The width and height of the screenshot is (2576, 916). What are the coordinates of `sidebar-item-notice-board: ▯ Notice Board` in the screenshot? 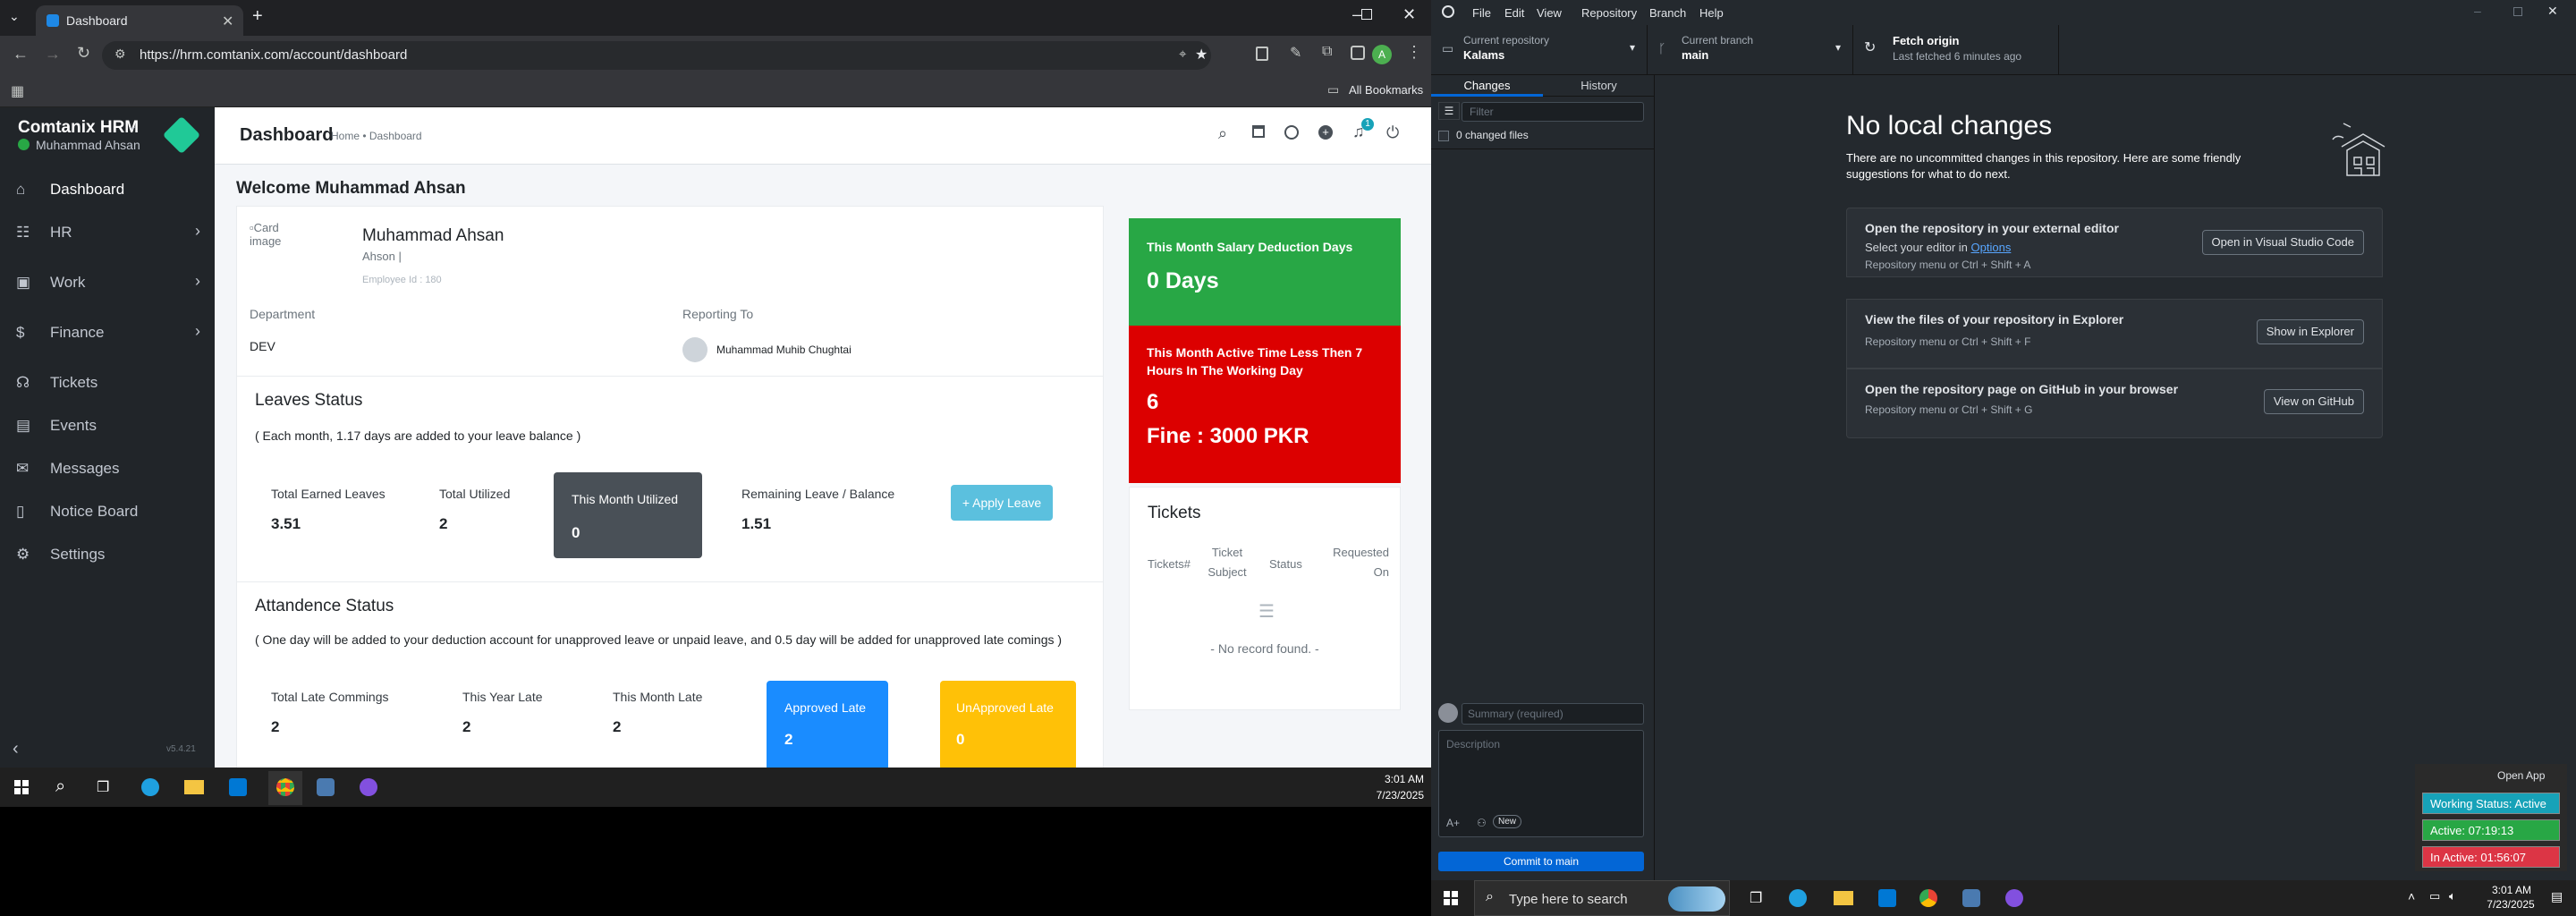 It's located at (107, 511).